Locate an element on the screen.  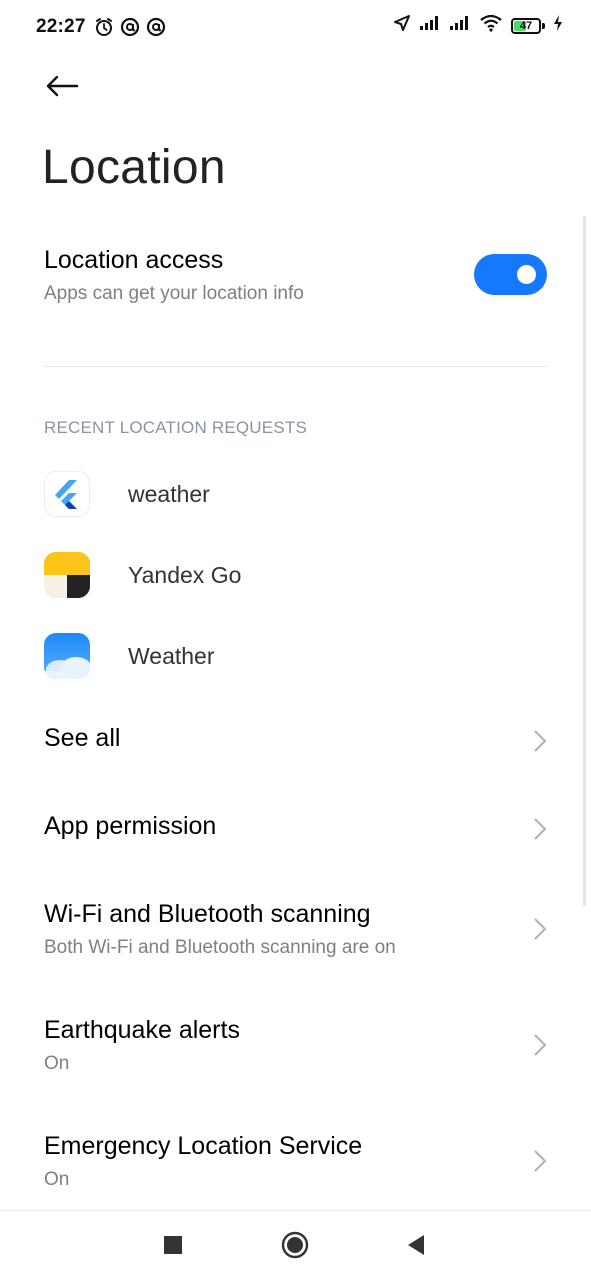
toggle-knob is located at coordinates (526, 274).